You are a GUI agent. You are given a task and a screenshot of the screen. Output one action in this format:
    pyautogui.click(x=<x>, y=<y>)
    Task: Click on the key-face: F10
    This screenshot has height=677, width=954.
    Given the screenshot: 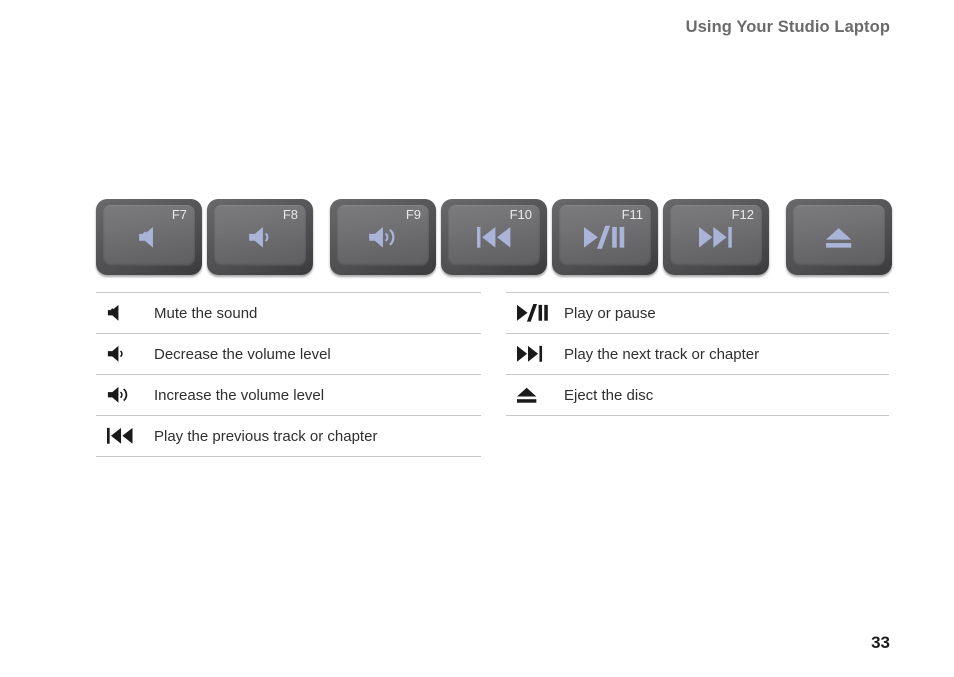 What is the action you would take?
    pyautogui.click(x=494, y=235)
    